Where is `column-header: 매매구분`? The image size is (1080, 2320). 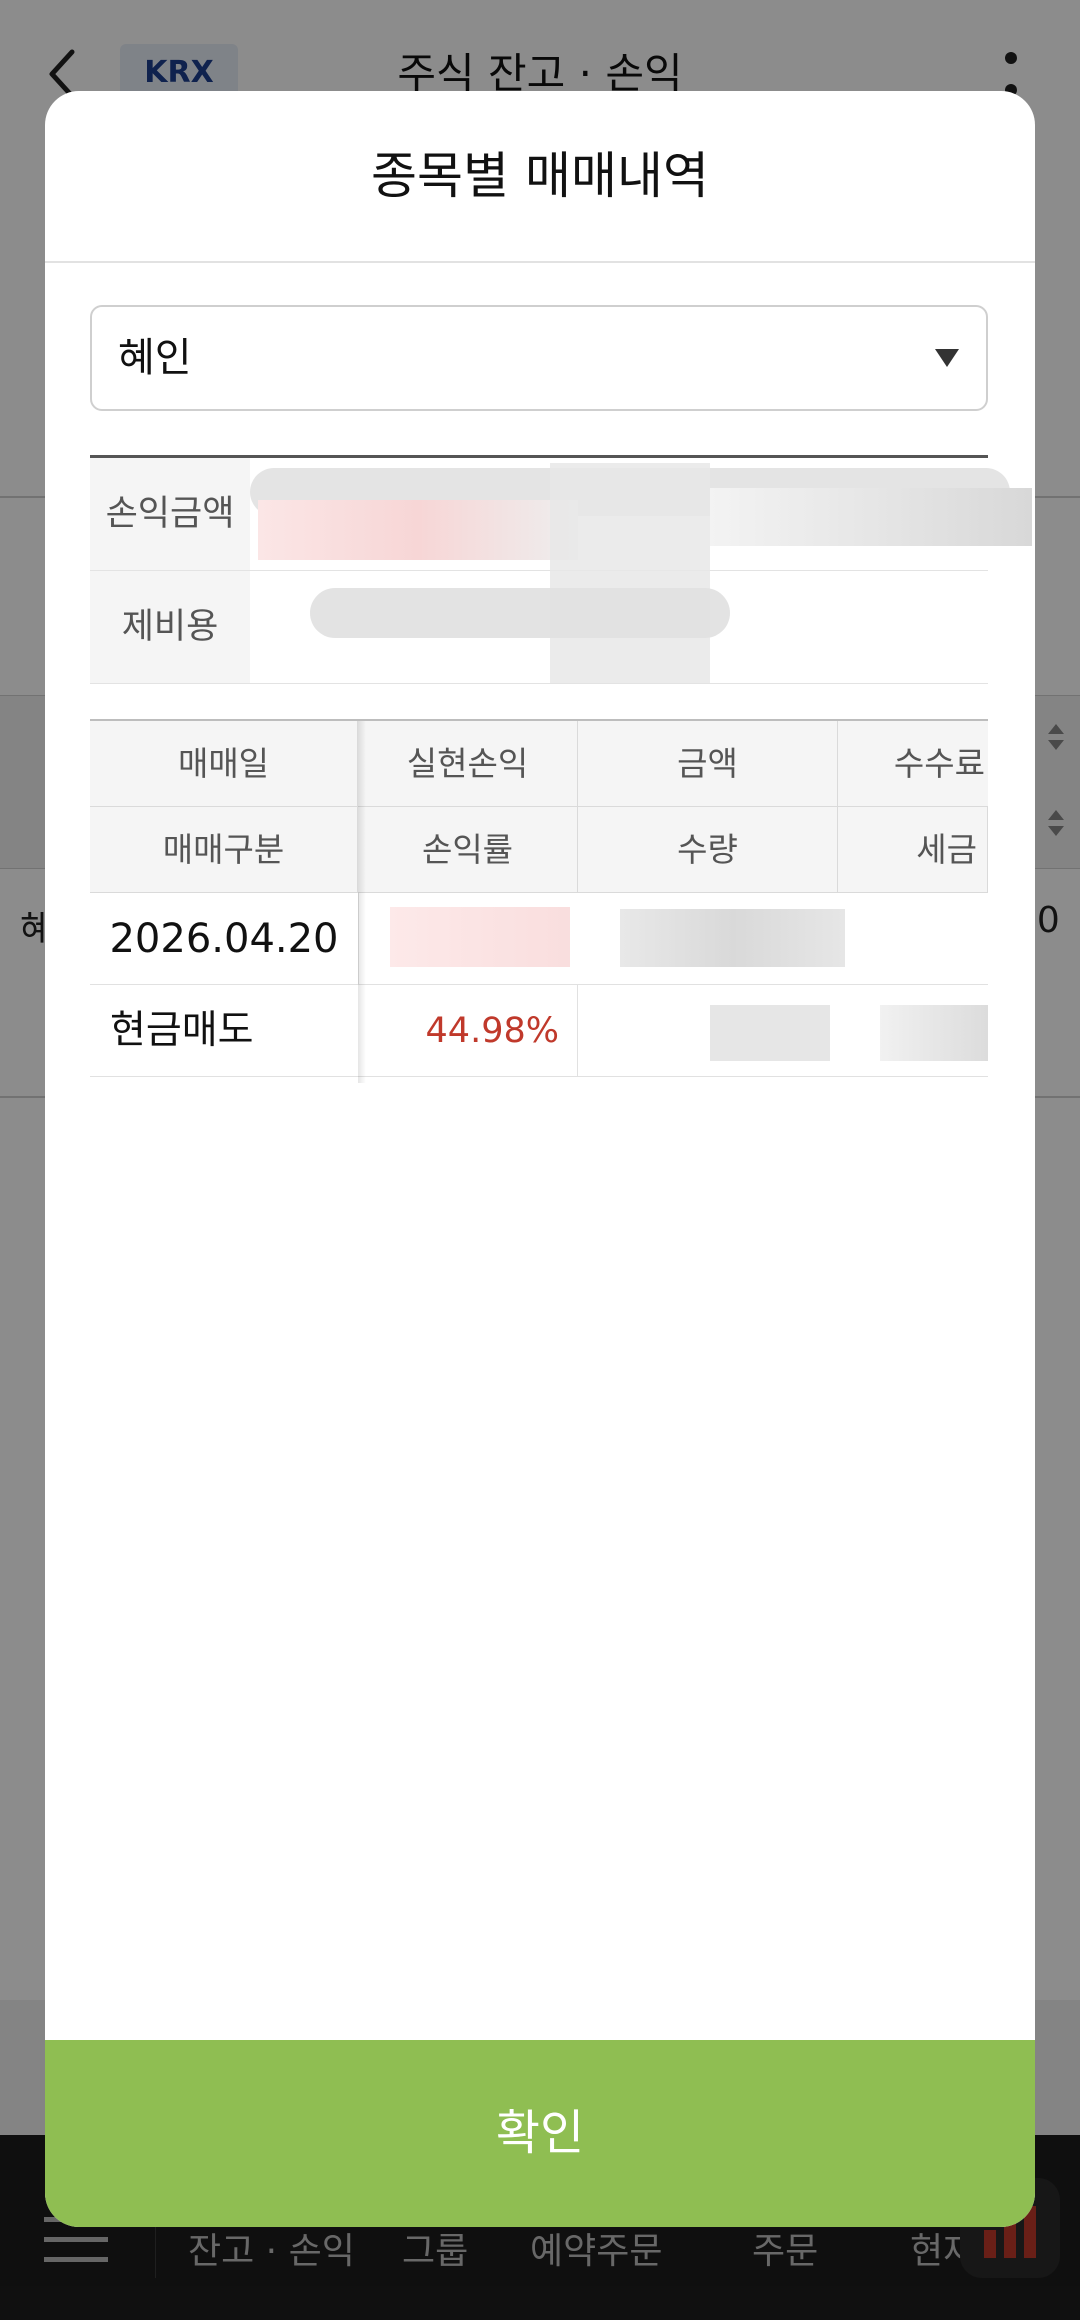 column-header: 매매구분 is located at coordinates (224, 850).